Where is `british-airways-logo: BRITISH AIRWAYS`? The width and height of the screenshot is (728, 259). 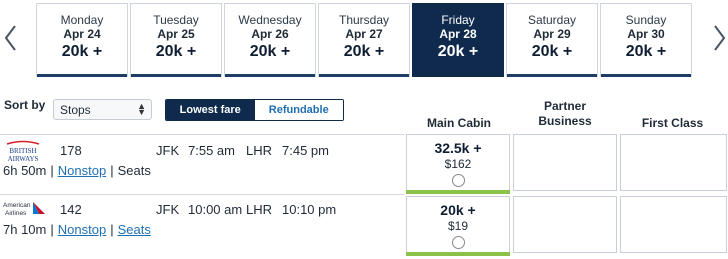 british-airways-logo: BRITISH AIRWAYS is located at coordinates (23, 152).